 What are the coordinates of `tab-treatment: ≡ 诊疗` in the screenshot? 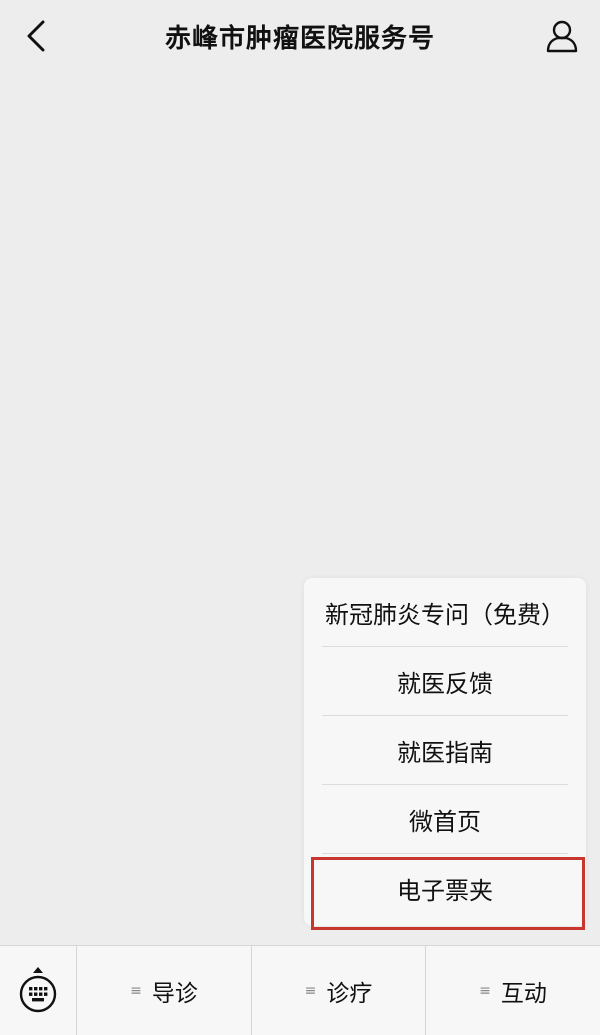 It's located at (339, 990).